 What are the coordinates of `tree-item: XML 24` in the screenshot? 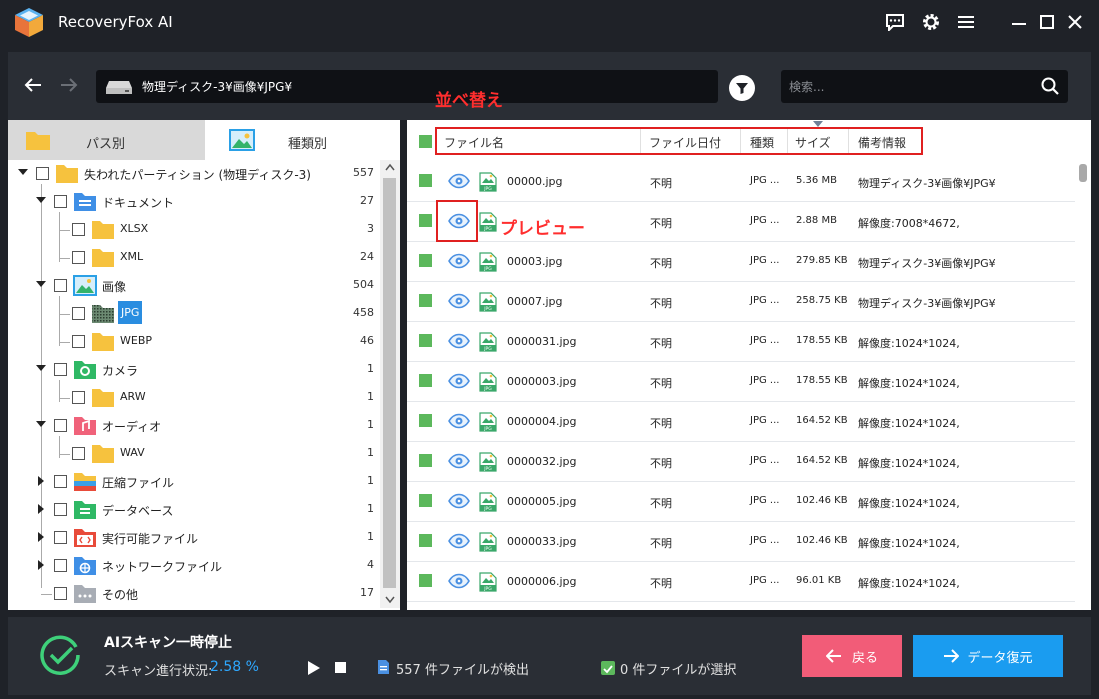 It's located at (194, 258).